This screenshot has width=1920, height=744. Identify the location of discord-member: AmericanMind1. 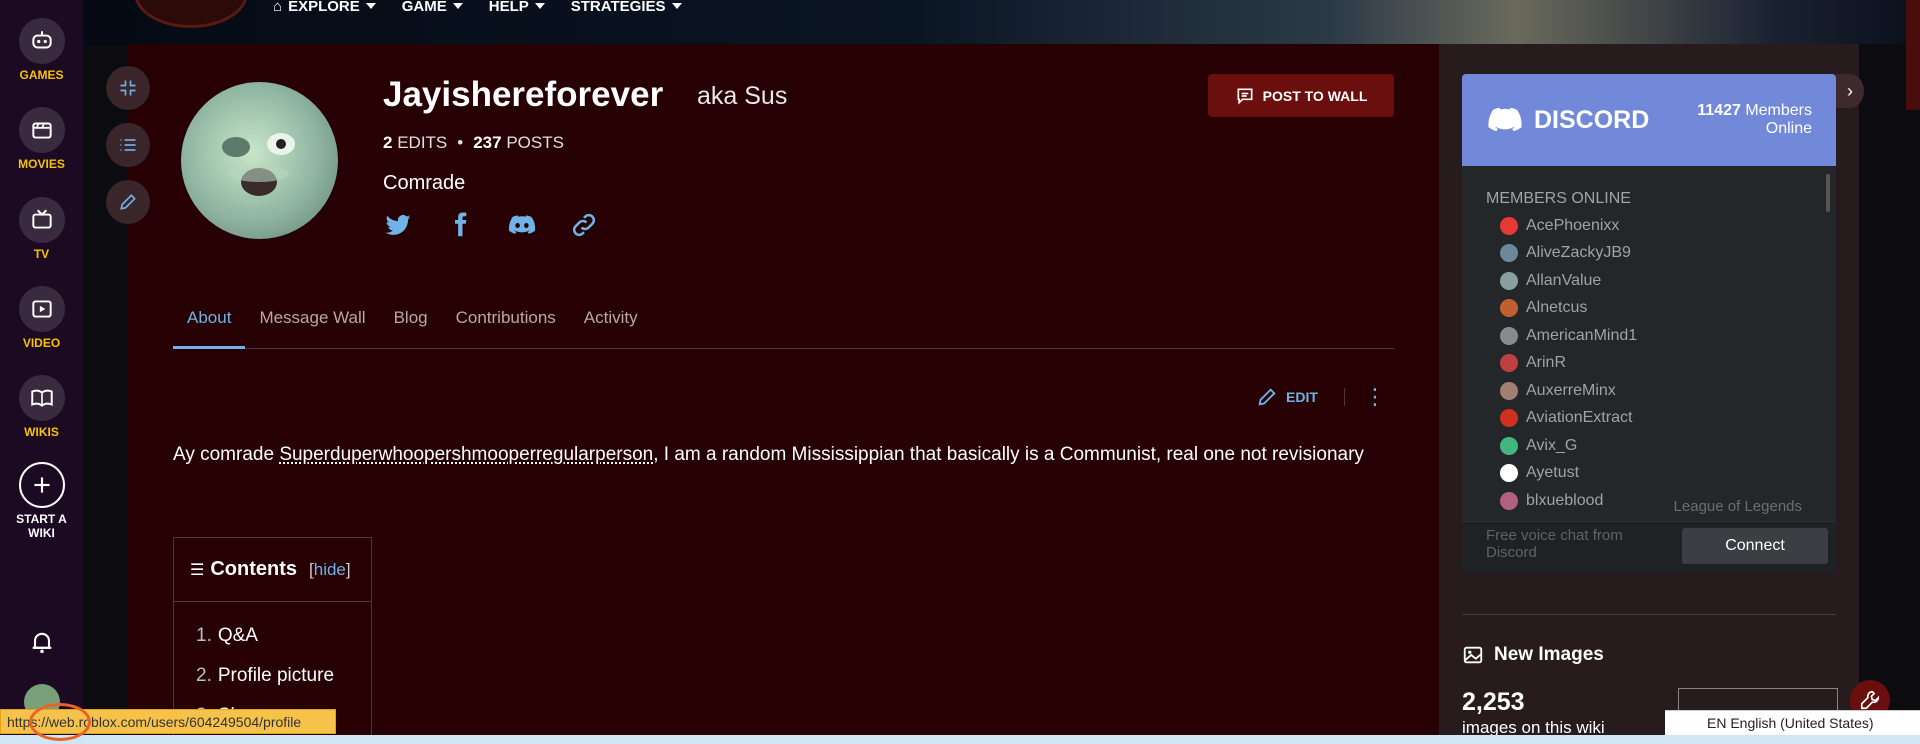
(1668, 336).